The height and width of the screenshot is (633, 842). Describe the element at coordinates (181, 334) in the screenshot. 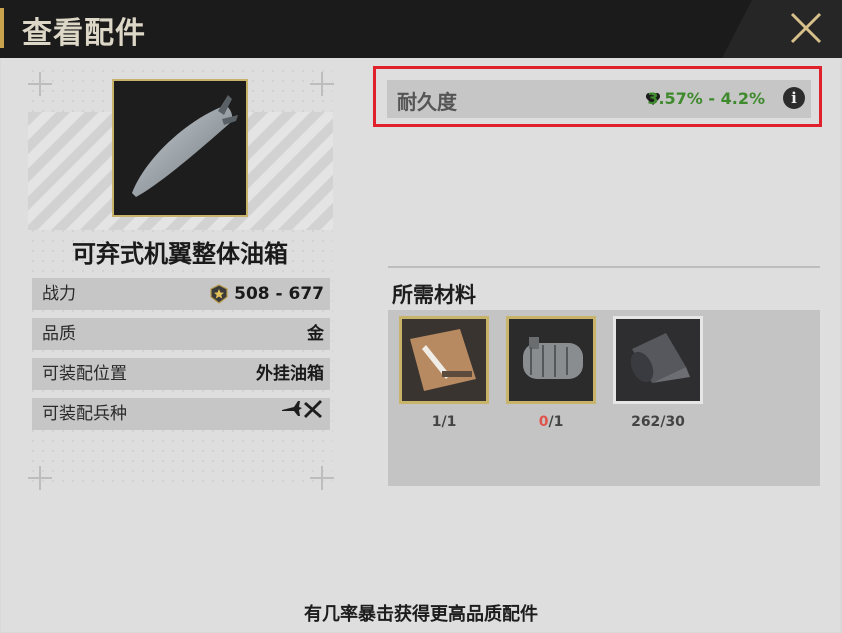

I see `stat-row-quality: 品质 金` at that location.